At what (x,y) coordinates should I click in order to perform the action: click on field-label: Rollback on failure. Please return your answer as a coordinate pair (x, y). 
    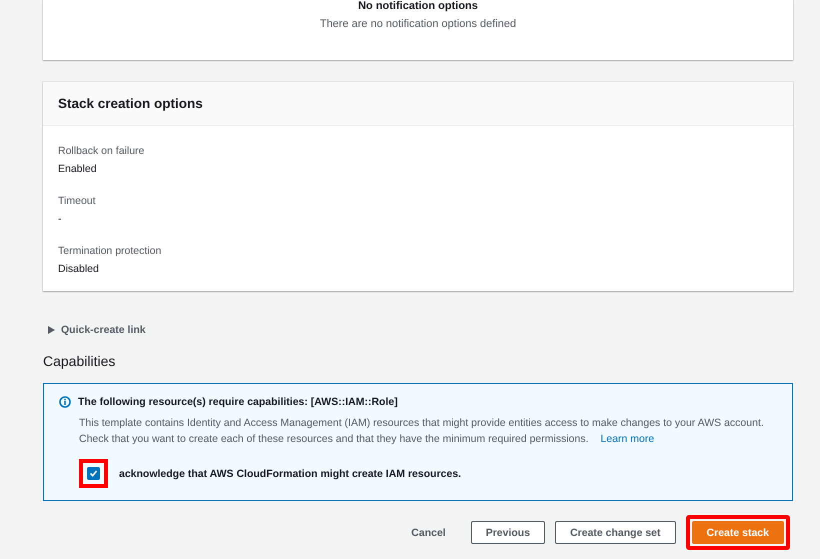
    Looking at the image, I should click on (102, 151).